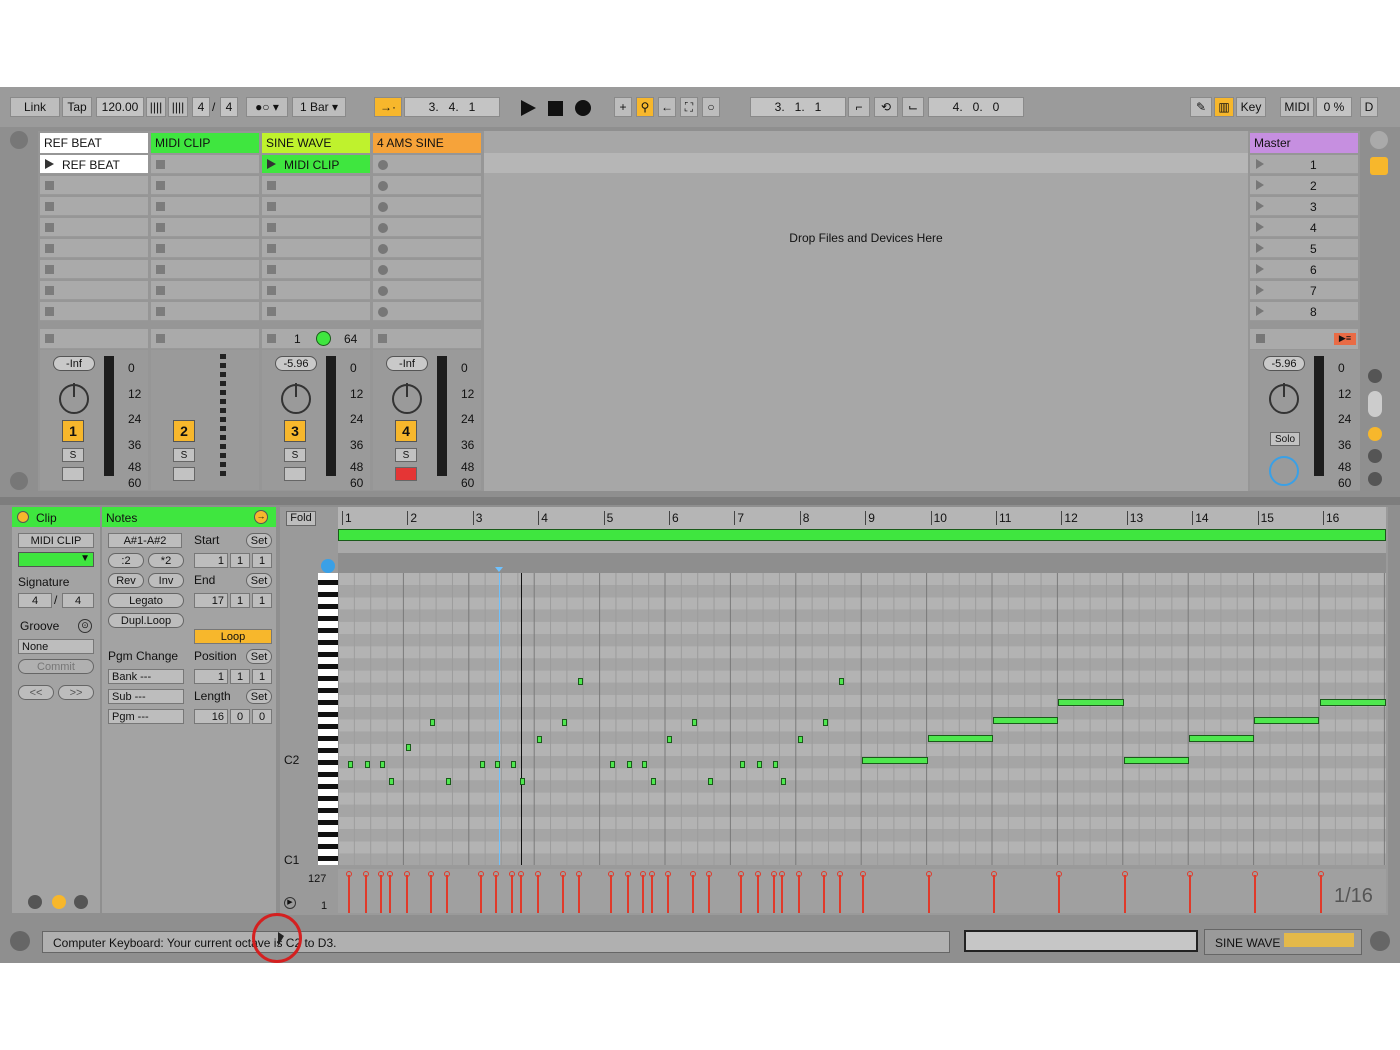 The height and width of the screenshot is (1050, 1400). Describe the element at coordinates (1375, 404) in the screenshot. I see `sends-toggle-icon` at that location.